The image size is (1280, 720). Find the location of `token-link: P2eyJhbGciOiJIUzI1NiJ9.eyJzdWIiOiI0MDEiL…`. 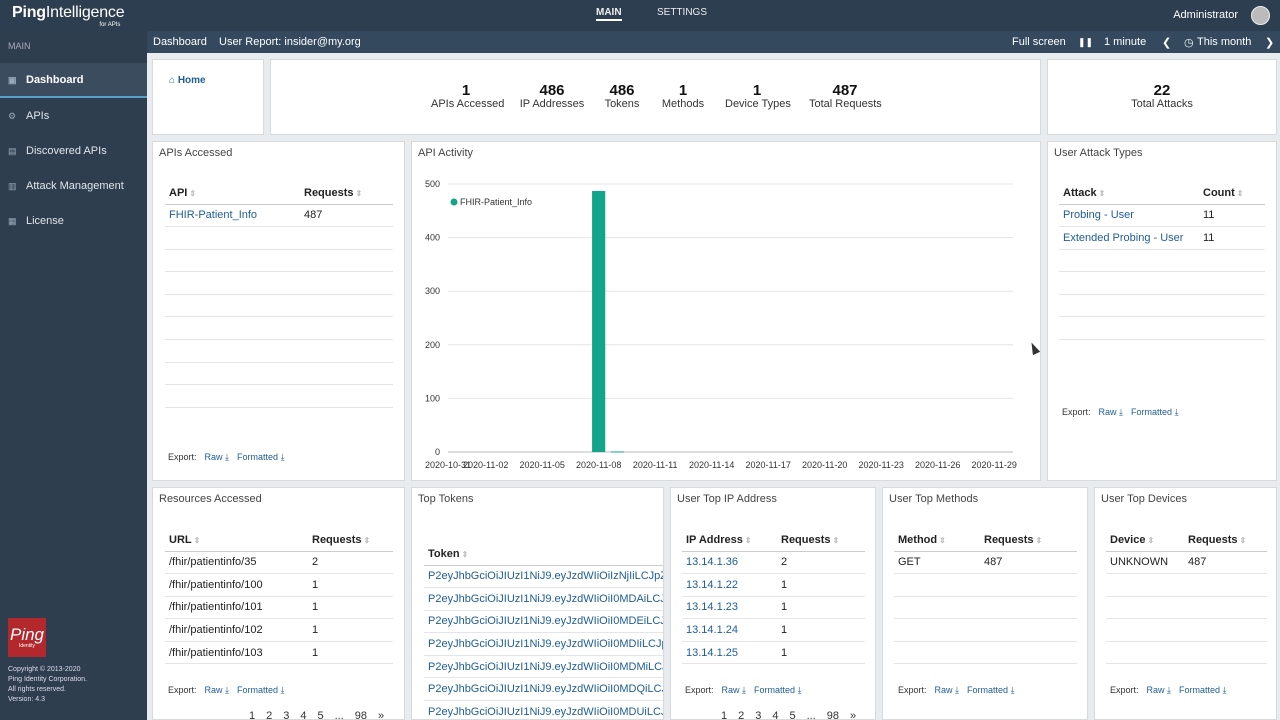

token-link: P2eyJhbGciOiJIUzI1NiJ9.eyJzdWIiOiI0MDEiL… is located at coordinates (545, 621).